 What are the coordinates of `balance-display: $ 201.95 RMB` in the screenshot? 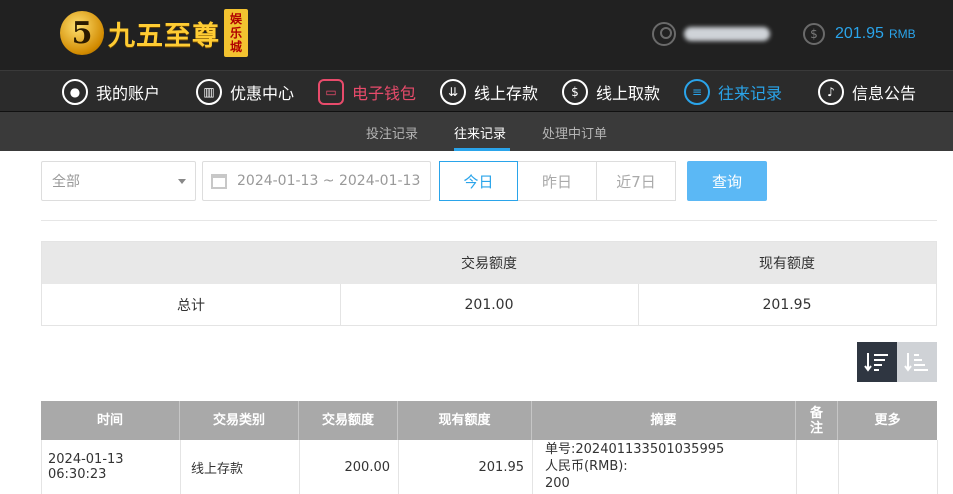 It's located at (859, 34).